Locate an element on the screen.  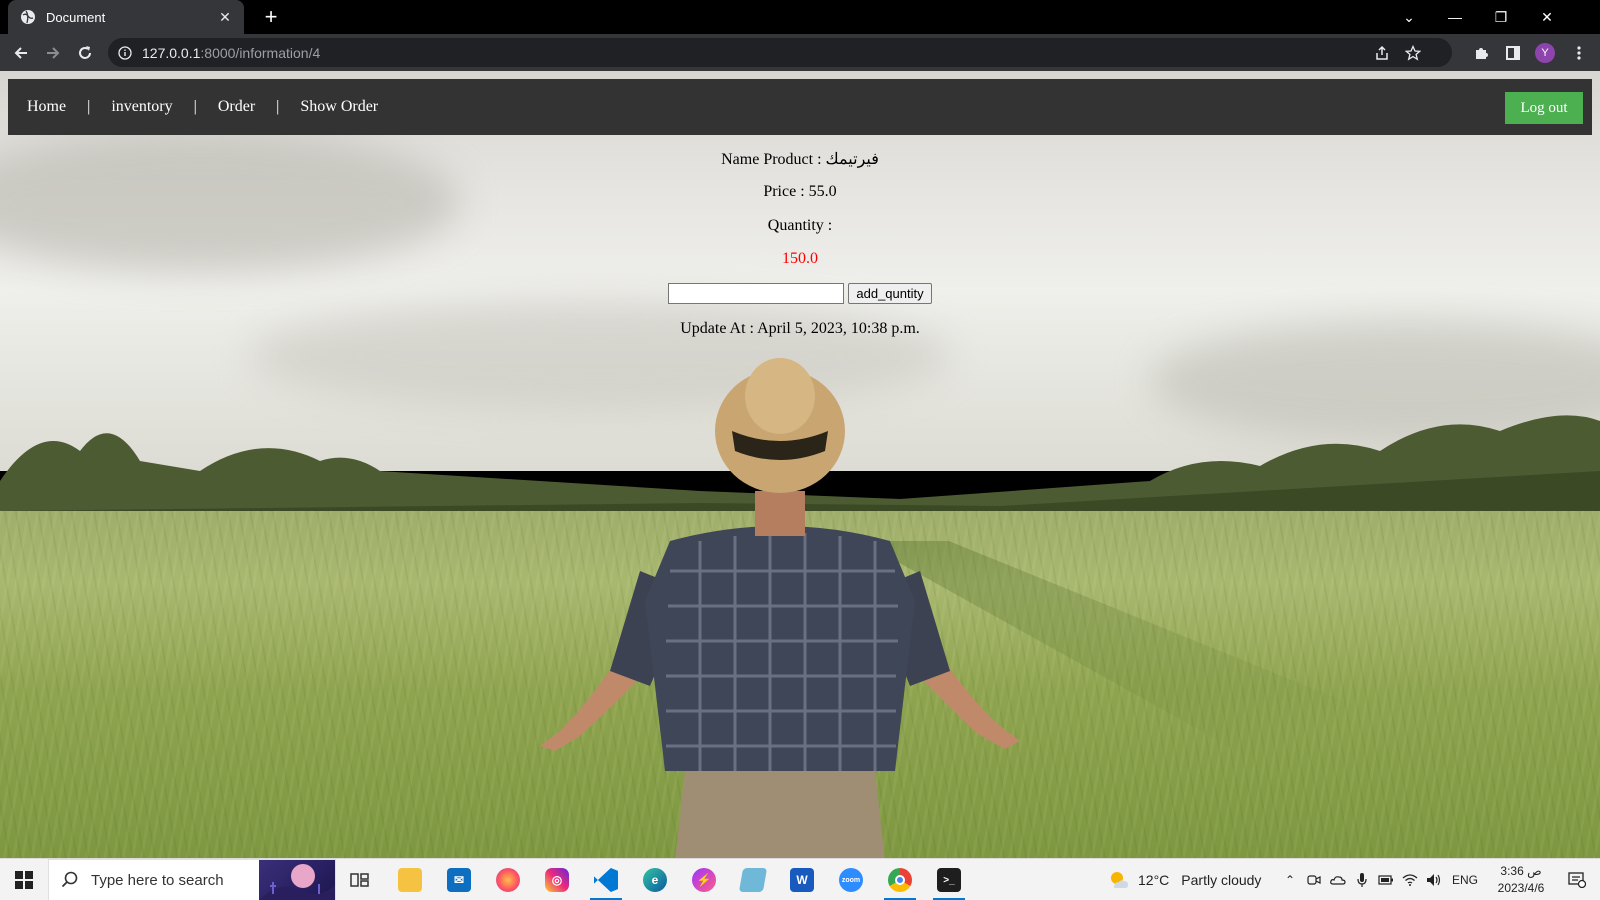
url-text: 127.0.0.1:8000/information/4 is located at coordinates (231, 52).